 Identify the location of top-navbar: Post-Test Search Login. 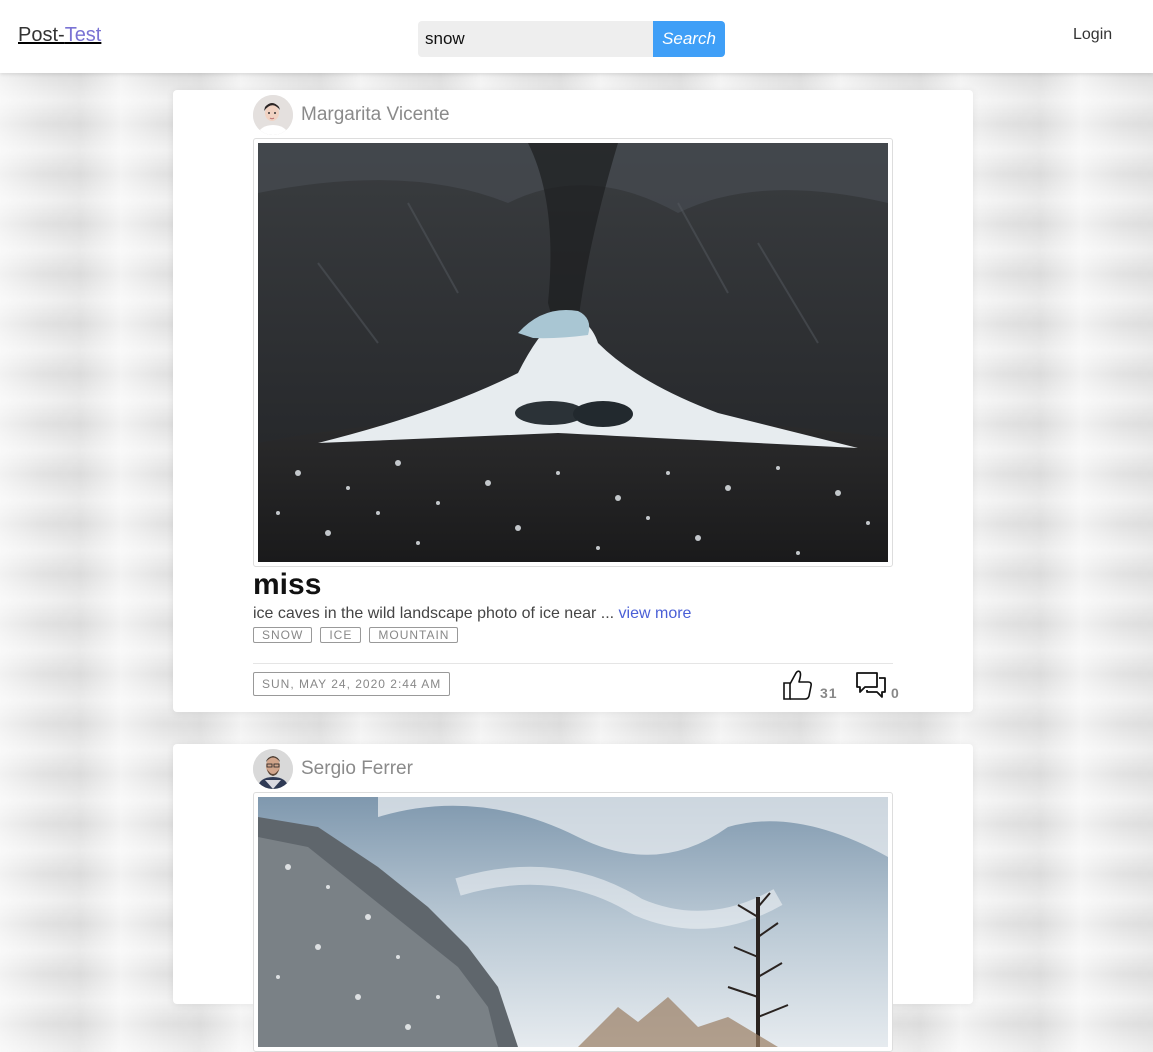
(576, 36).